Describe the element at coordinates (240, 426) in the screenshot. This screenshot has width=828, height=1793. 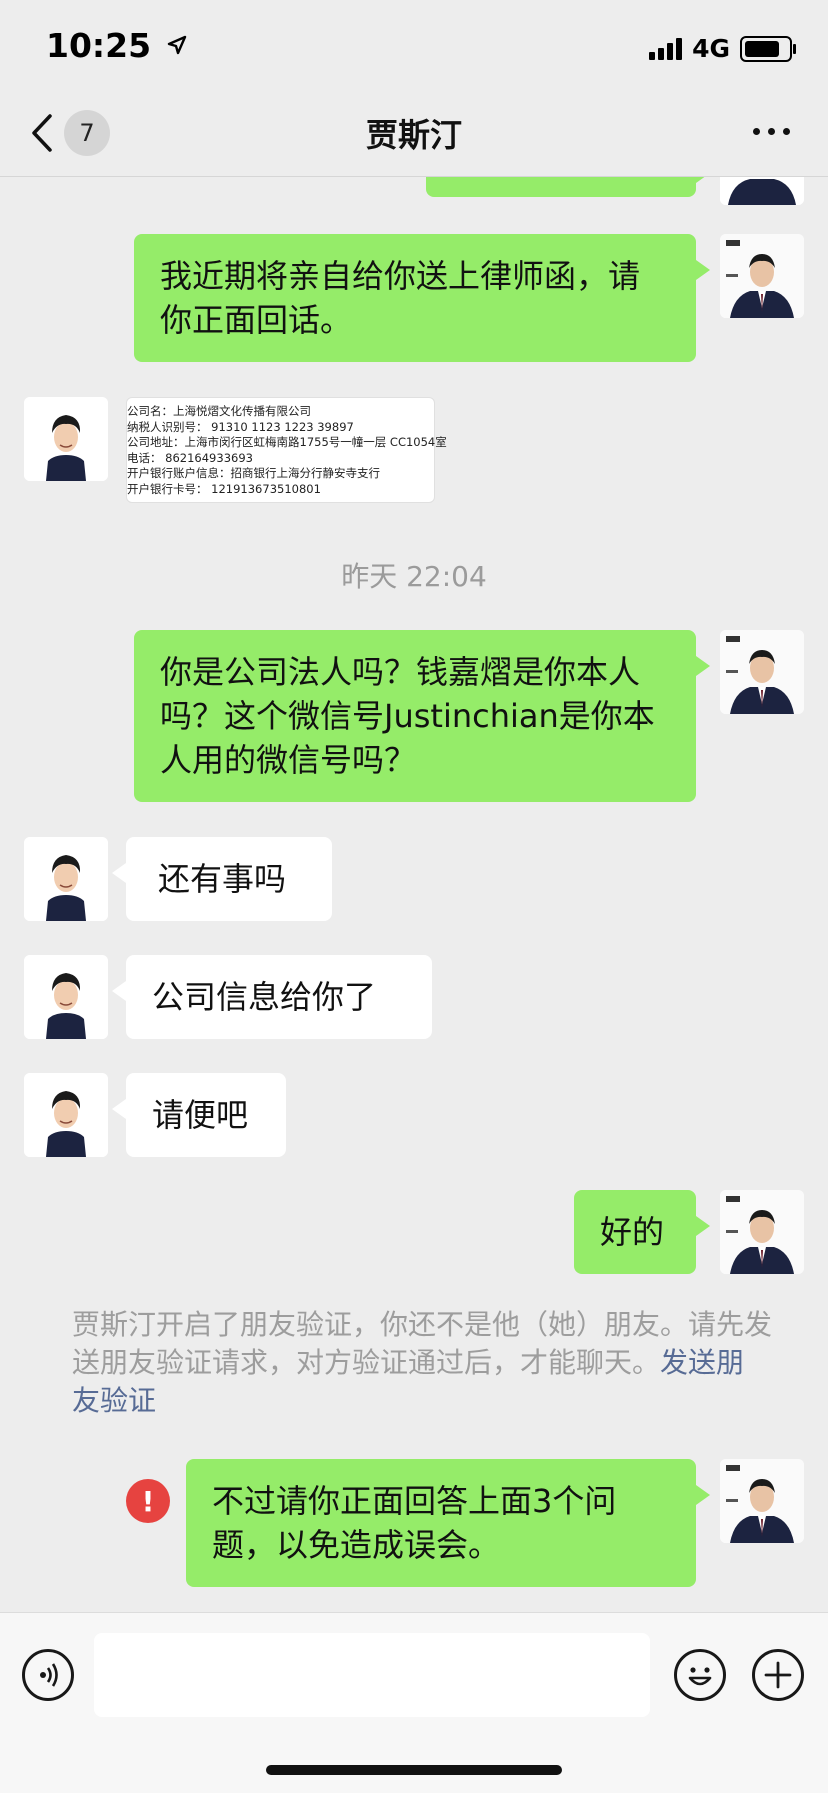
I see `card-line-2: 纳税人识别号： 91310 1123 1223 39897` at that location.